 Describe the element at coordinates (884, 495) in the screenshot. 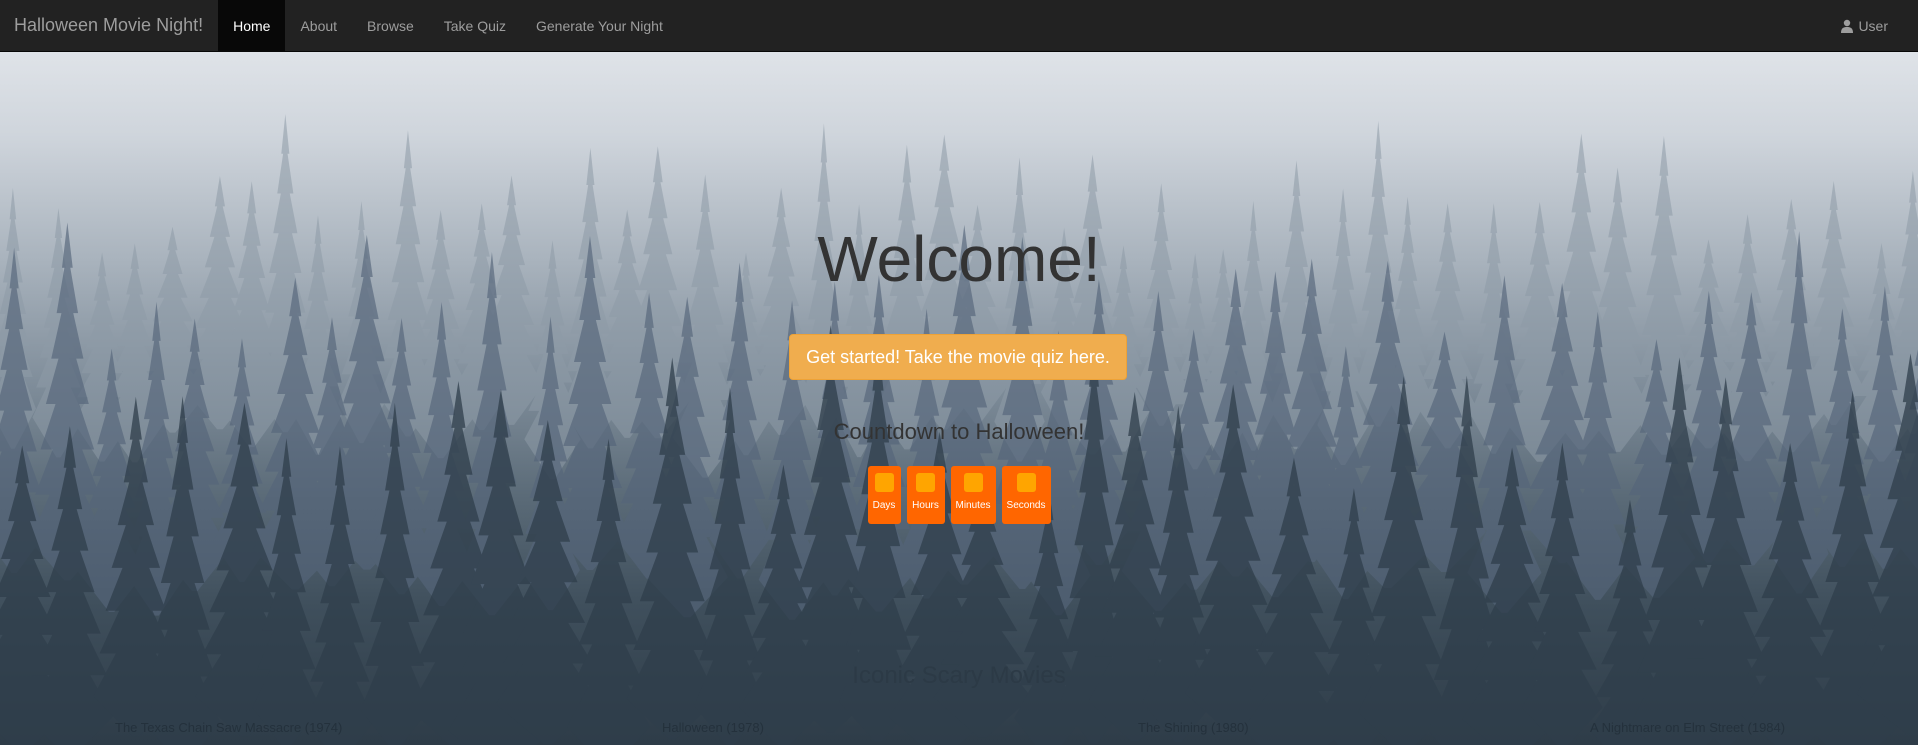

I see `countdown-days: Days` at that location.